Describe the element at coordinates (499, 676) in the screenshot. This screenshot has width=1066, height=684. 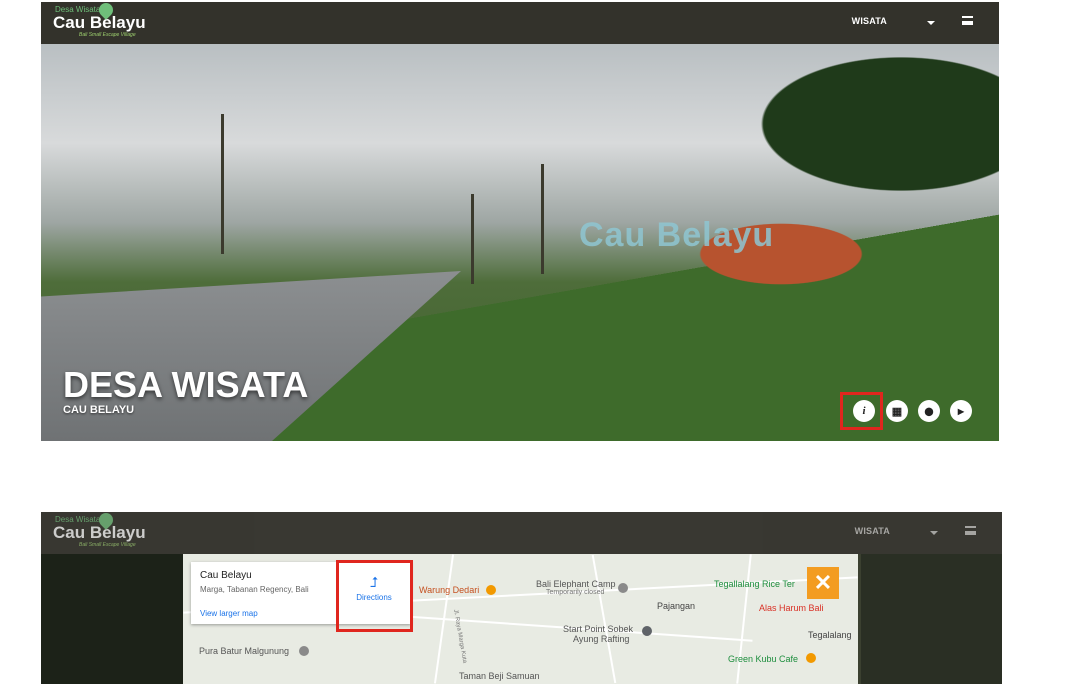
I see `map-label: Taman Beji Samuan` at that location.